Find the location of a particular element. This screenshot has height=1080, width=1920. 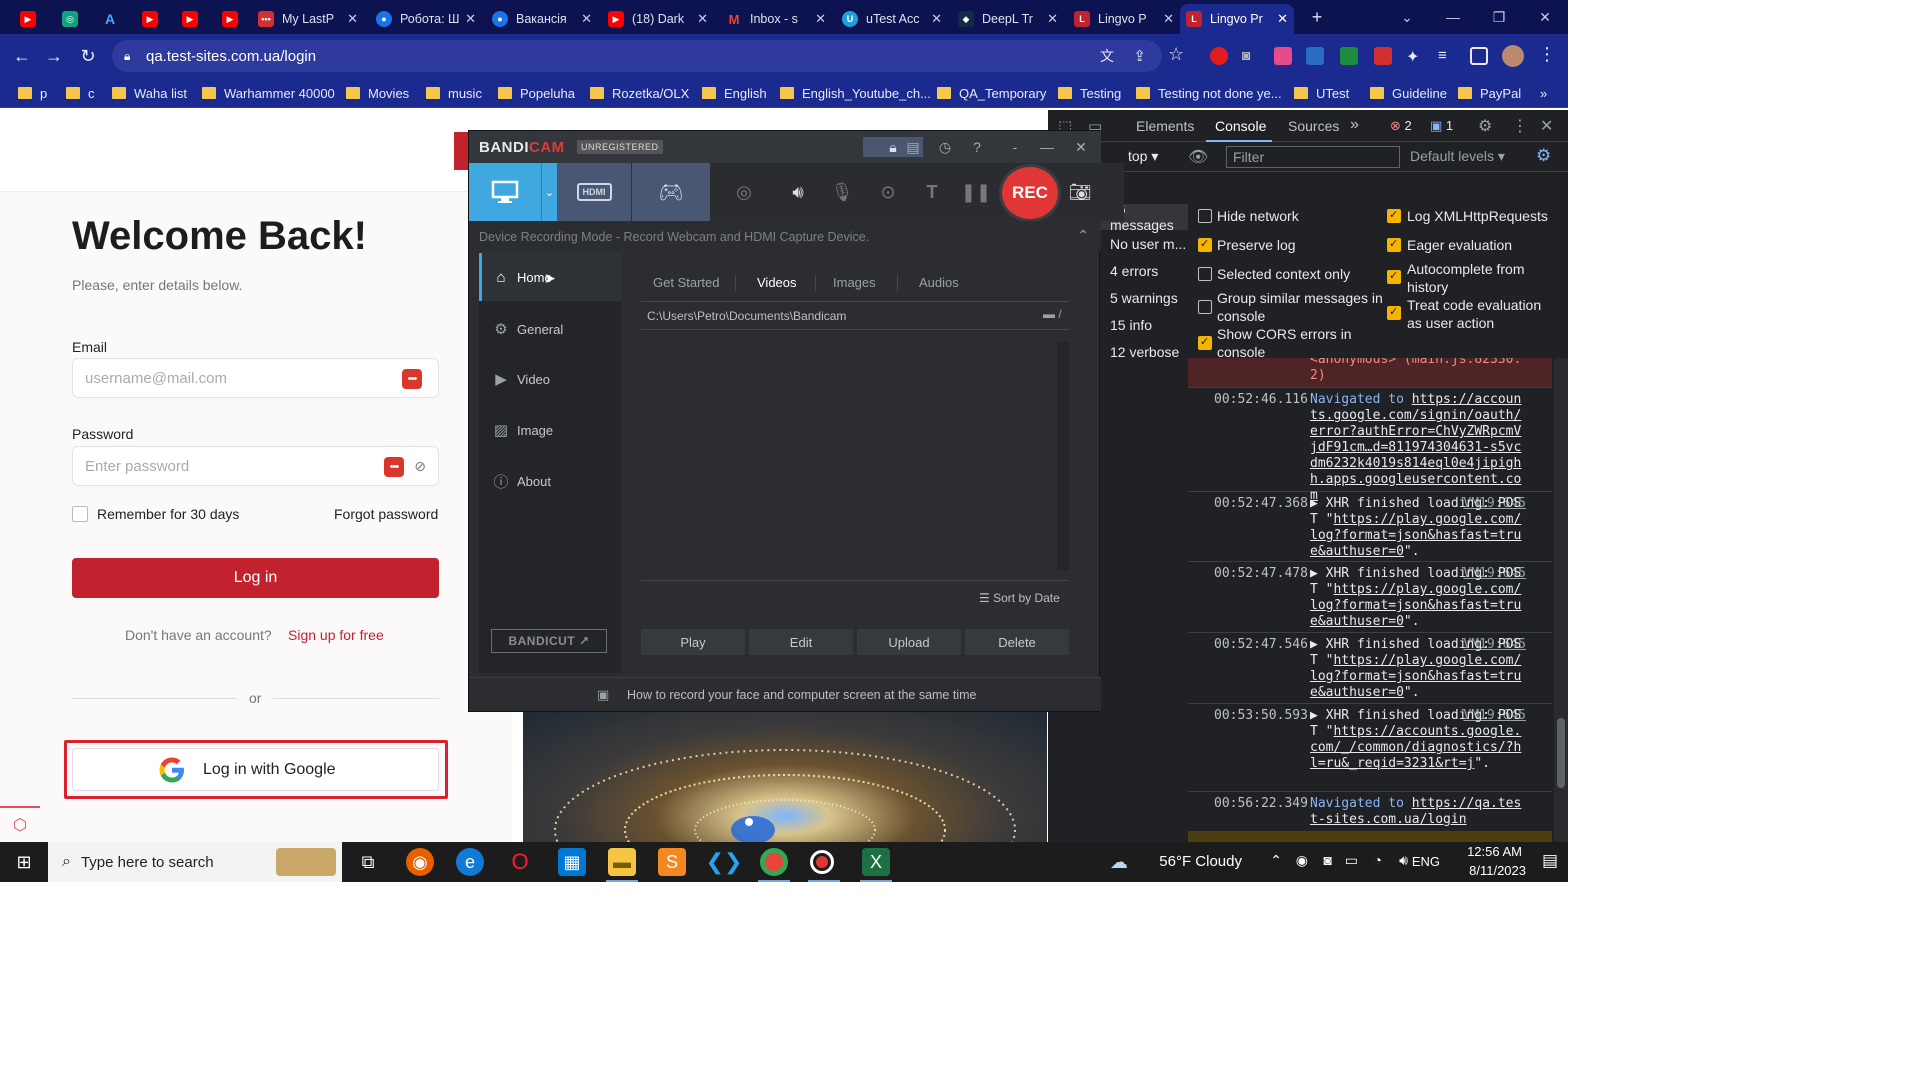

battery-icon: ▭ is located at coordinates (1351, 860).